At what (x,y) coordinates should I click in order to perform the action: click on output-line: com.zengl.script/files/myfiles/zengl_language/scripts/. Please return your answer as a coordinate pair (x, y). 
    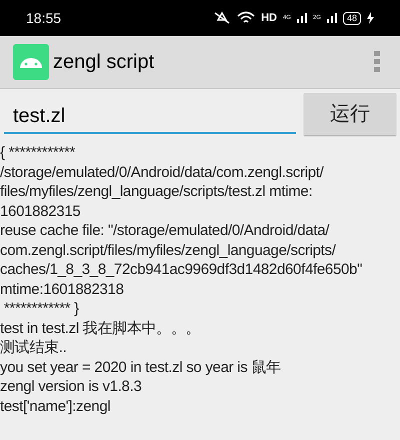
    Looking at the image, I should click on (168, 250).